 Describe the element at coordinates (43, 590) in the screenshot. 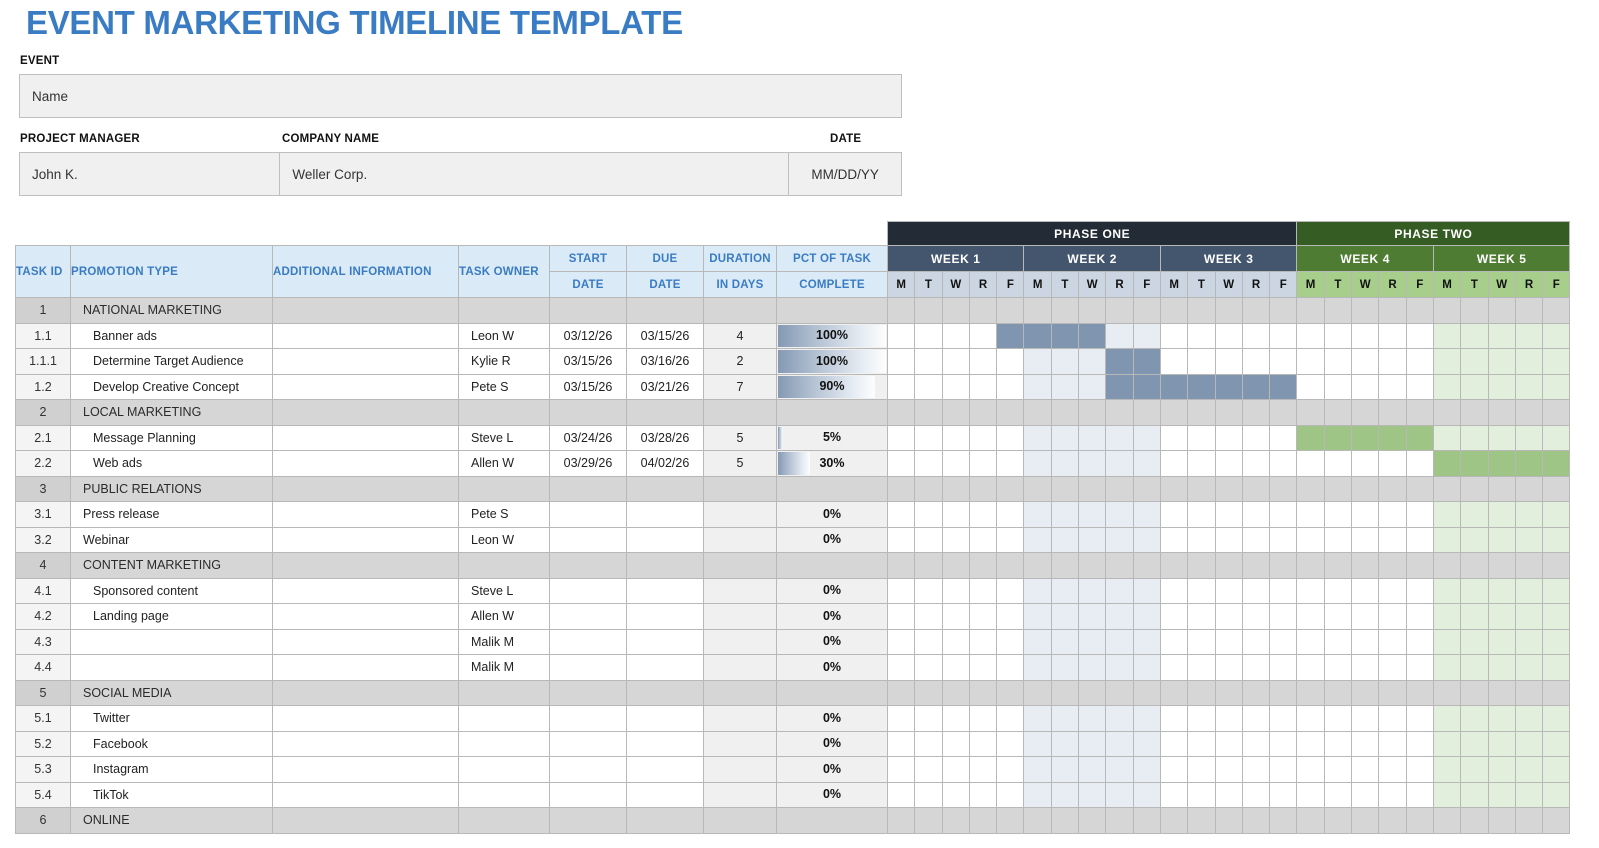

I see `cell-task-id: 4.1` at that location.